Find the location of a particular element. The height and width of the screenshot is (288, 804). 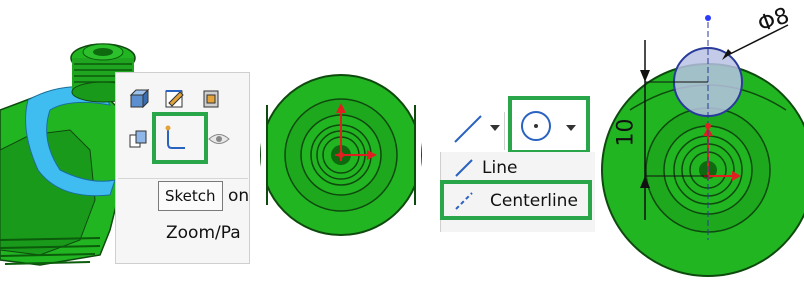

view-orientation-icon is located at coordinates (139, 99).